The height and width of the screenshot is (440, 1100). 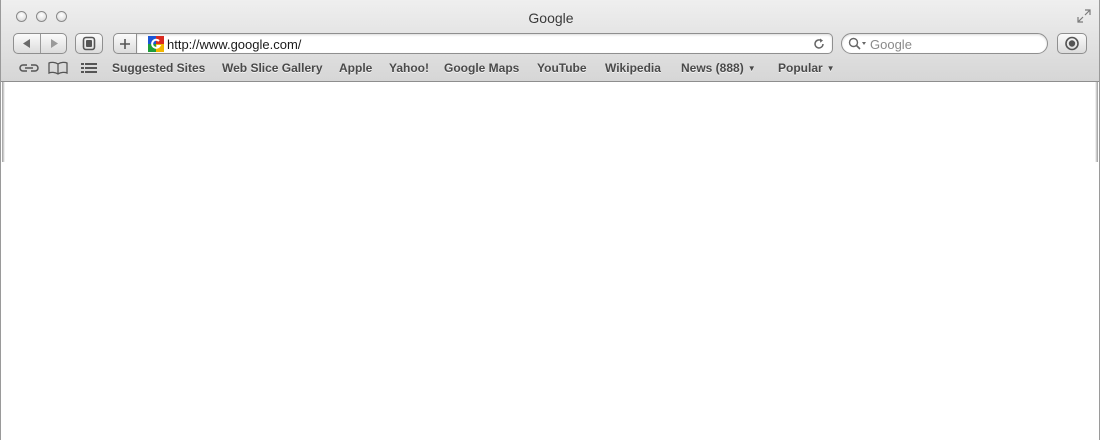 I want to click on reading-list-icon, so click(x=29, y=68).